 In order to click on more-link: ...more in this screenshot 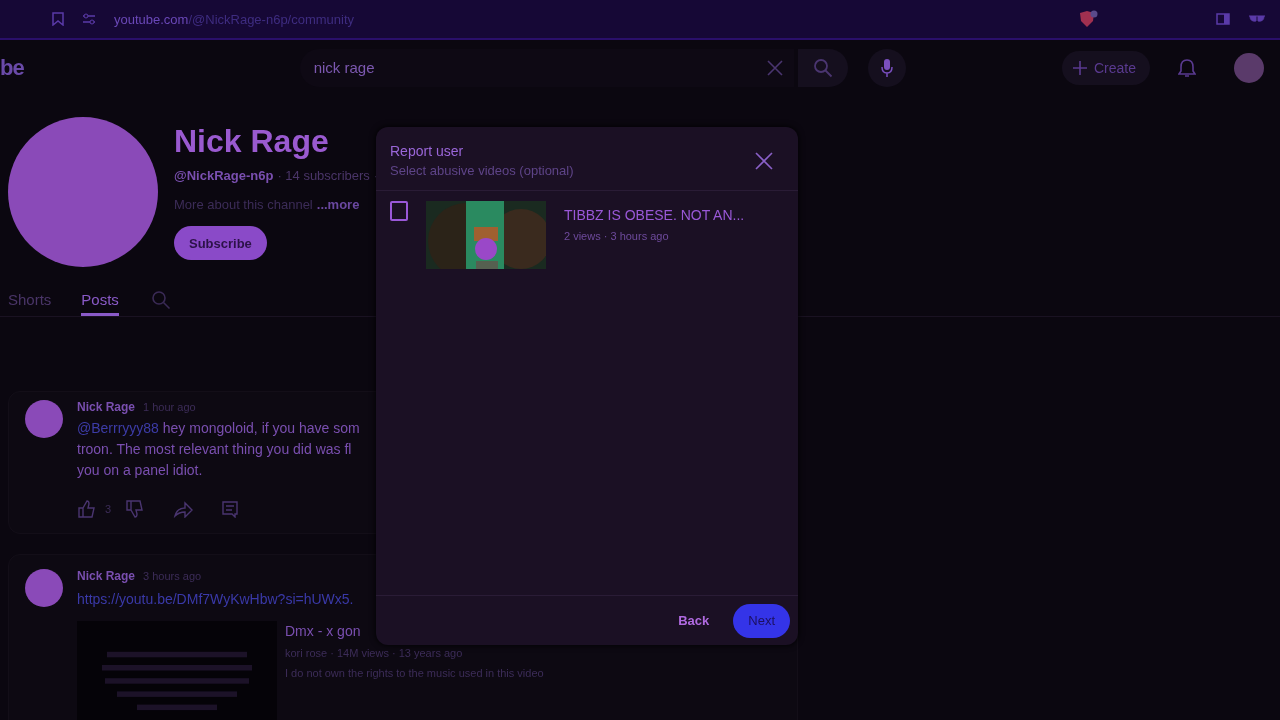, I will do `click(338, 204)`.